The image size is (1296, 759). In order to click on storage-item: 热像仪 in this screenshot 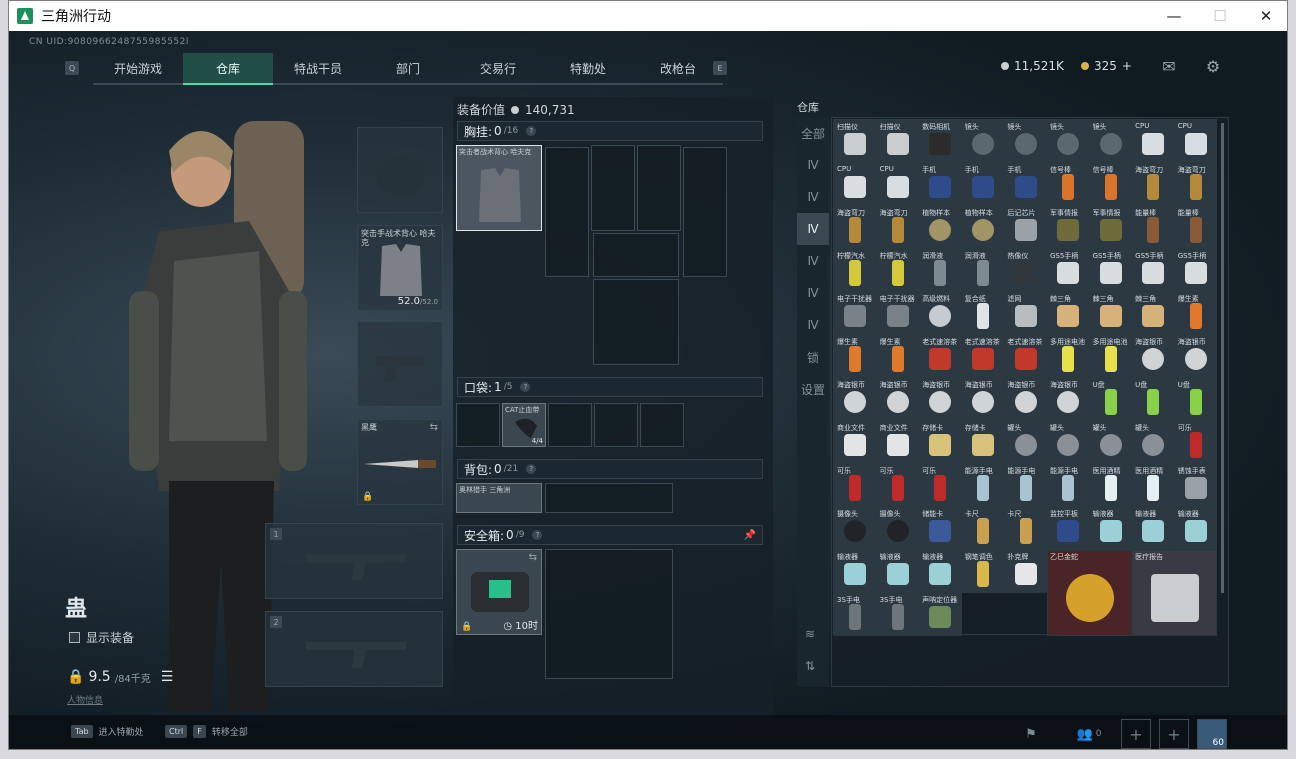, I will do `click(1025, 270)`.